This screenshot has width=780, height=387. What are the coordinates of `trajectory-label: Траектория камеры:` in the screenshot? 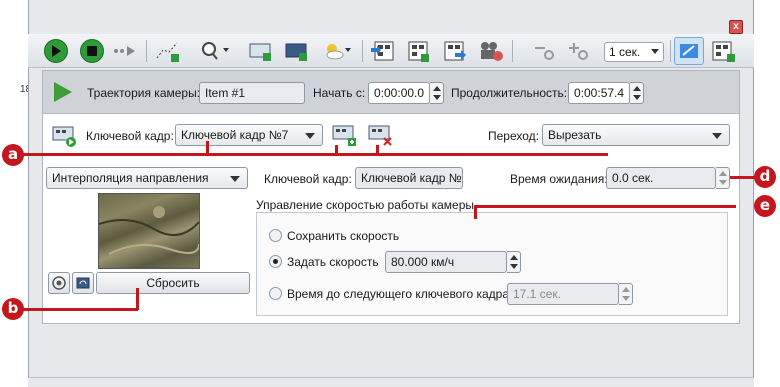 It's located at (144, 93).